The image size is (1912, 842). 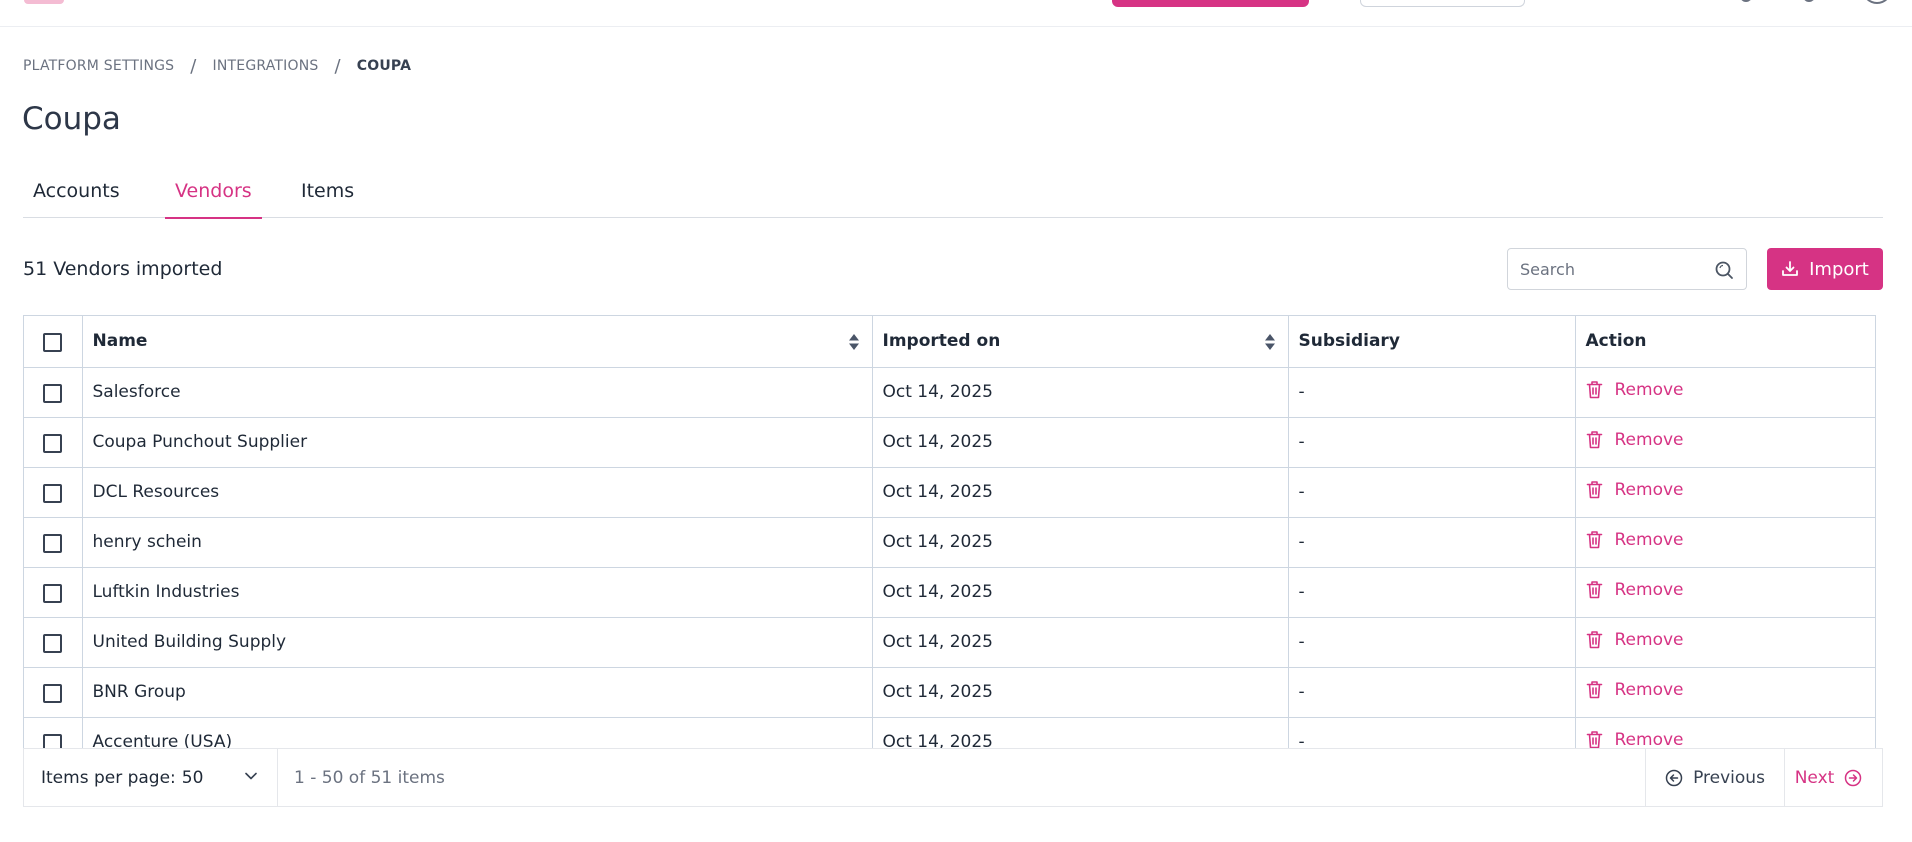 What do you see at coordinates (369, 777) in the screenshot?
I see `pagination-range-text: 1 - 50 of 51 items` at bounding box center [369, 777].